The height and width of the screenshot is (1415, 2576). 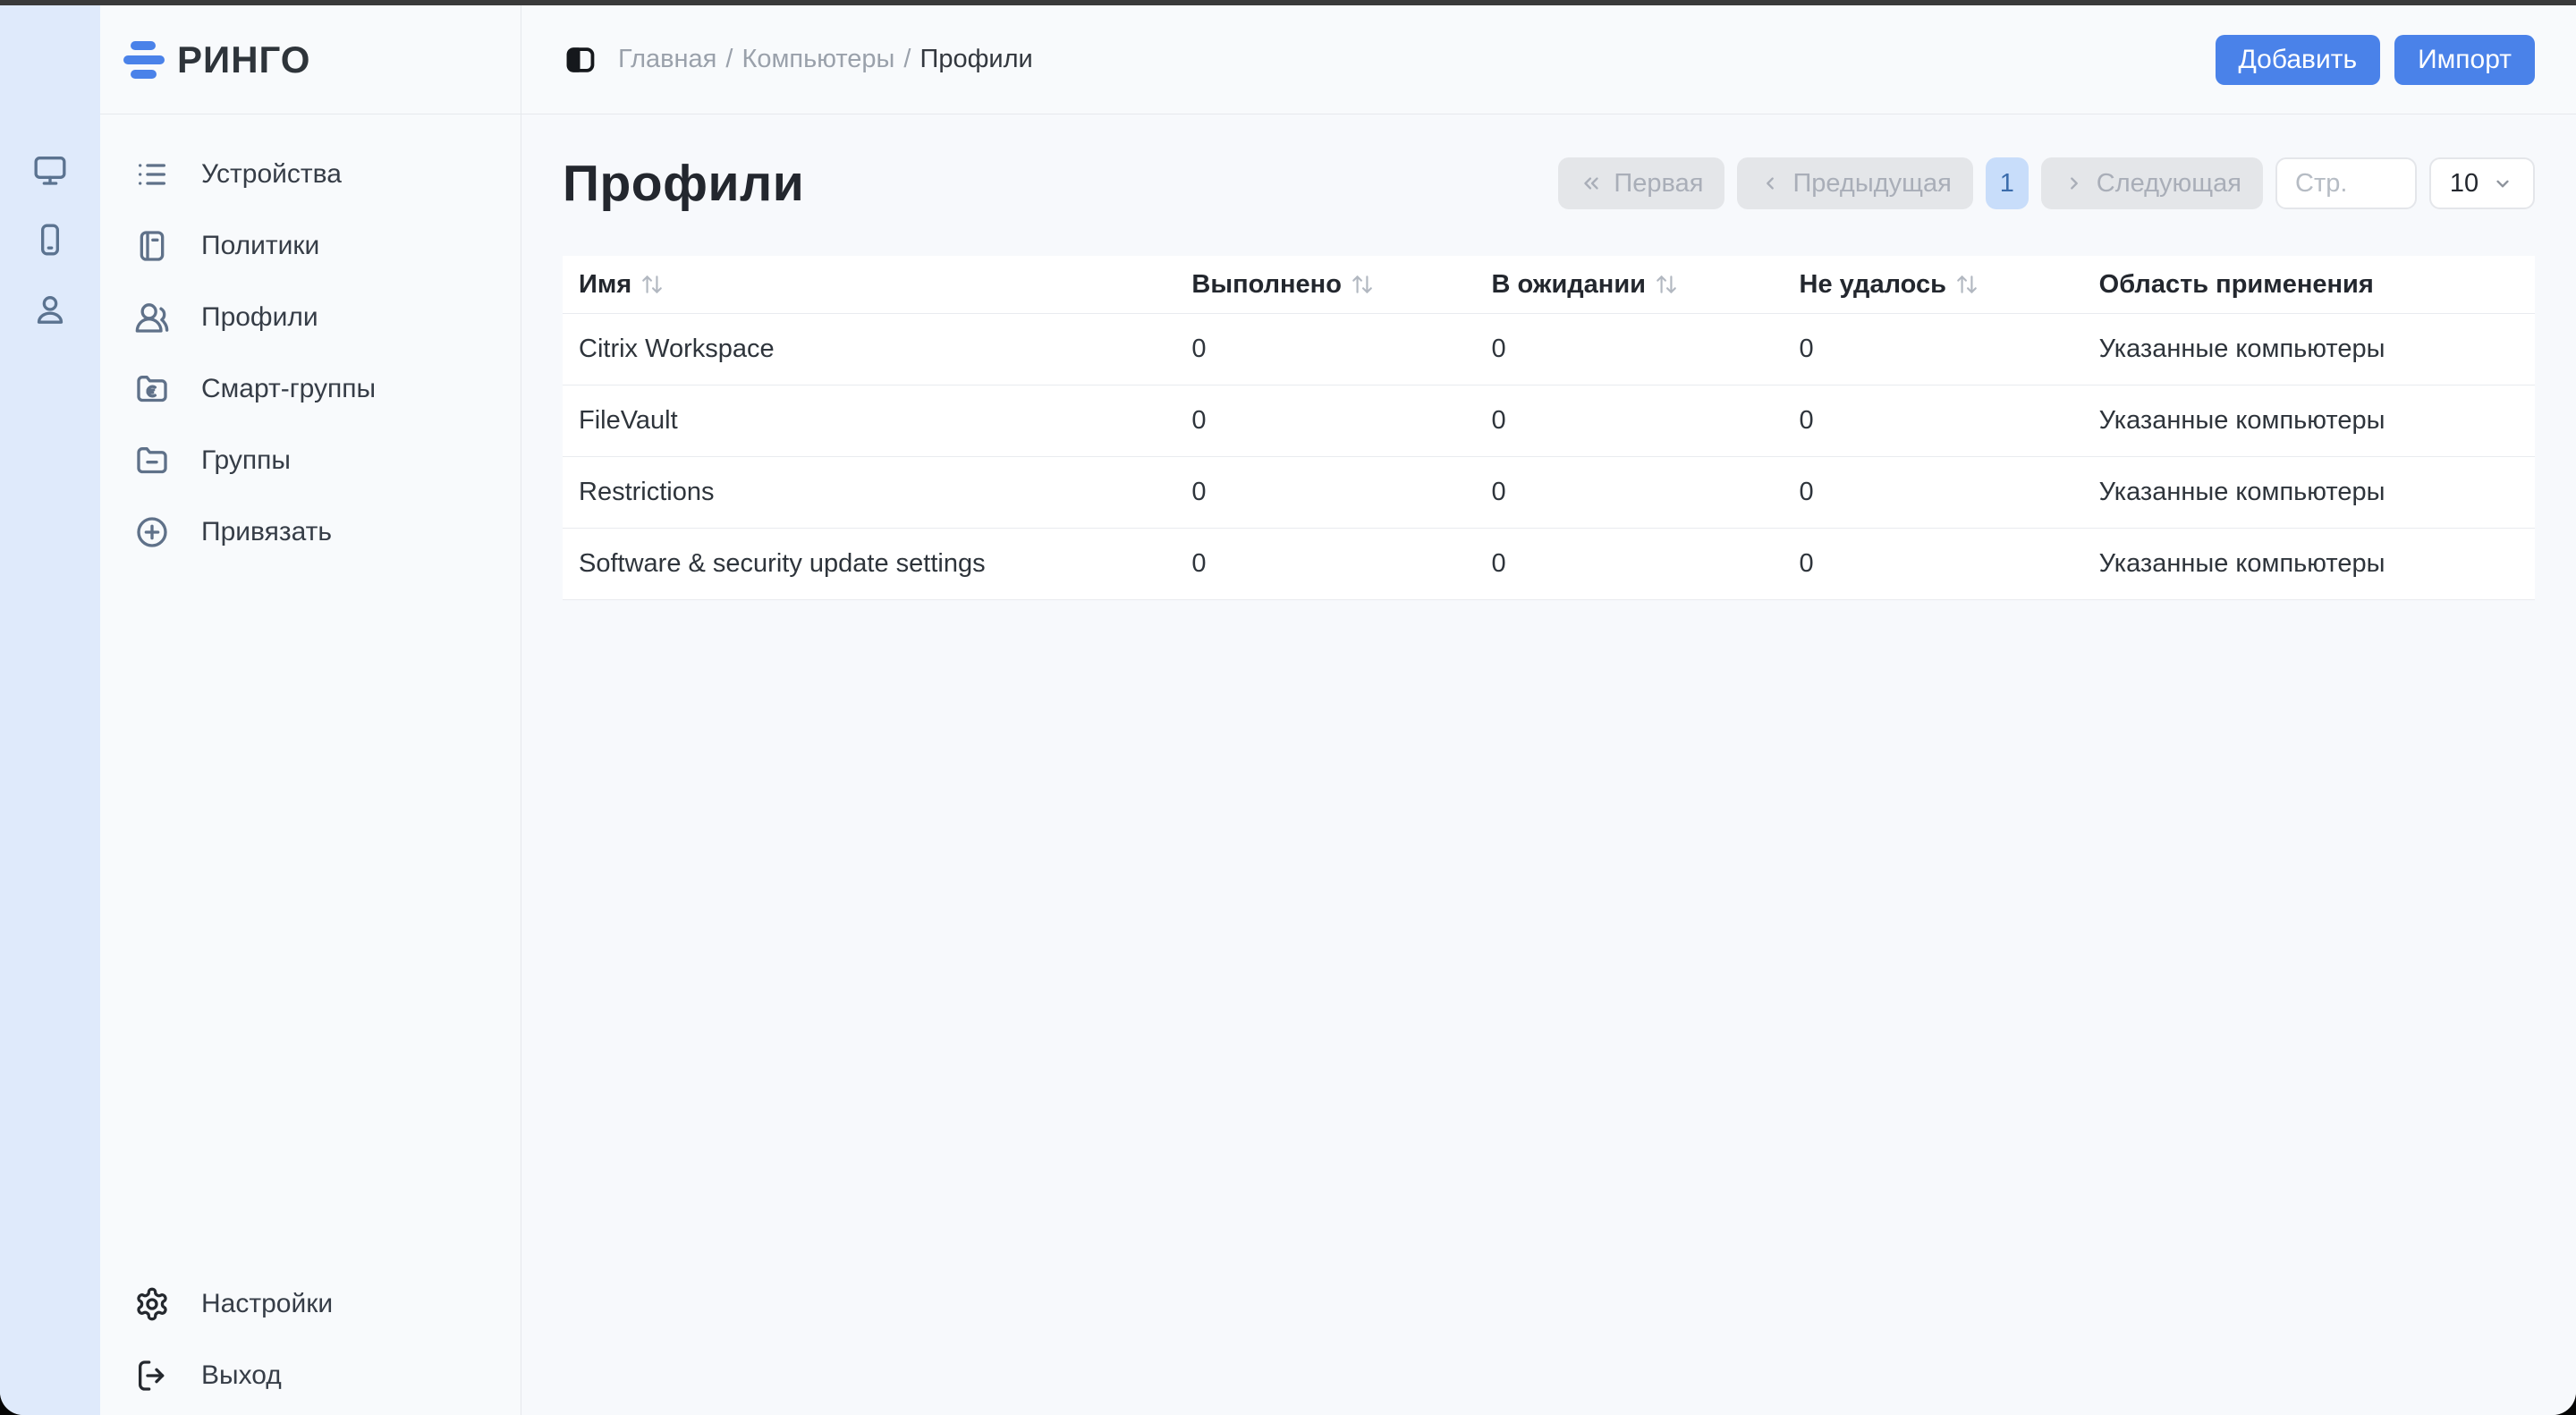 I want to click on sidebar-item-profiles: Профили, so click(x=310, y=317).